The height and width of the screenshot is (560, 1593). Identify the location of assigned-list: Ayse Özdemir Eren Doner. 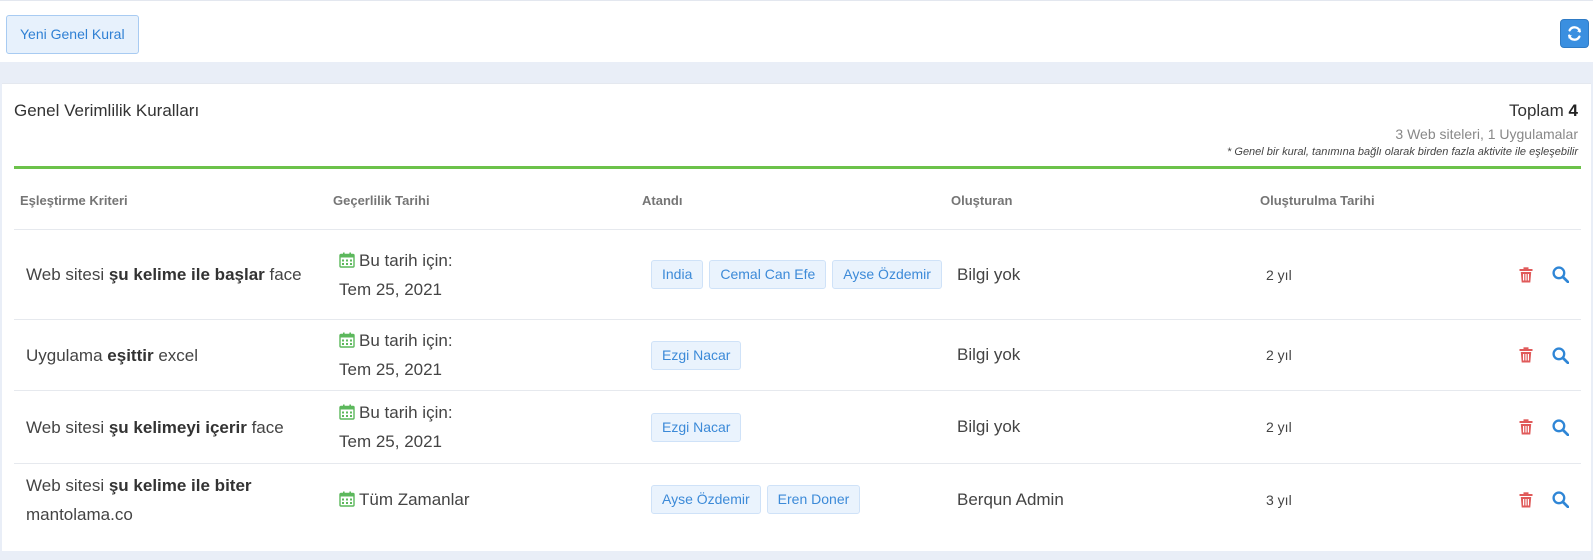
(801, 499).